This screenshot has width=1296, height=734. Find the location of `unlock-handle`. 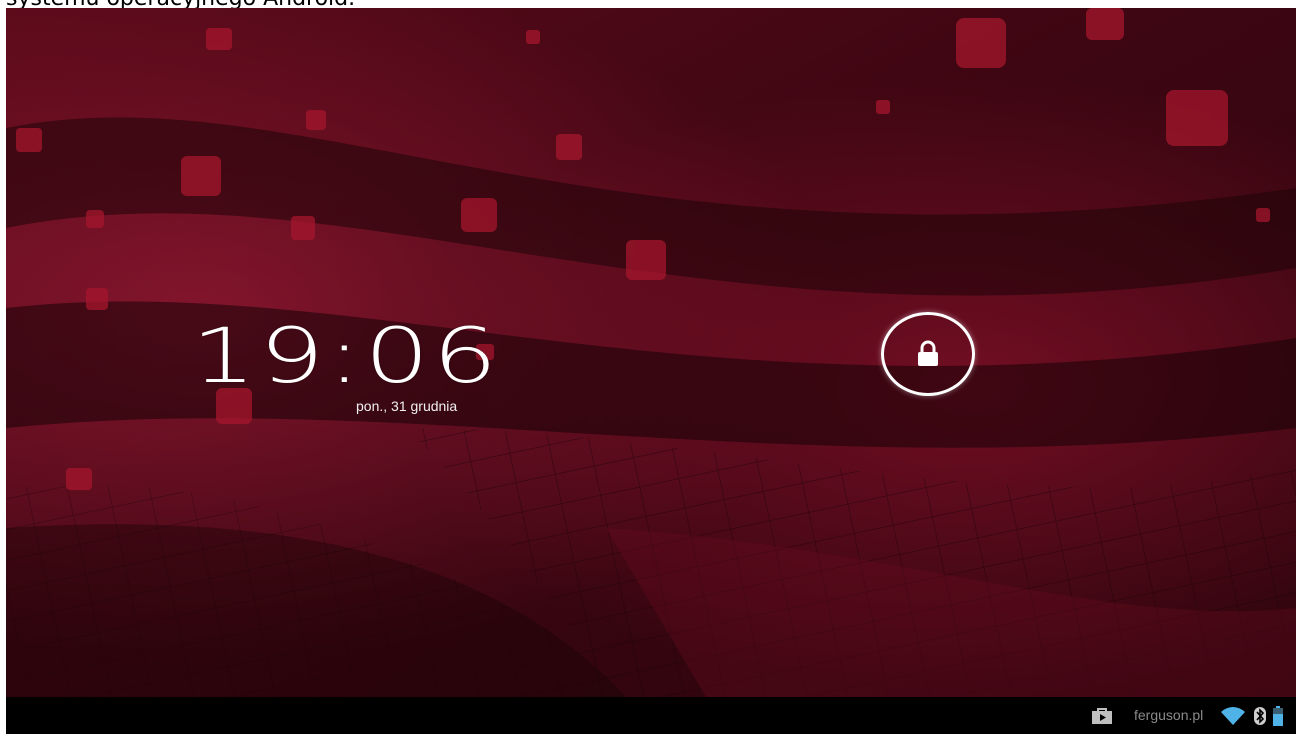

unlock-handle is located at coordinates (928, 354).